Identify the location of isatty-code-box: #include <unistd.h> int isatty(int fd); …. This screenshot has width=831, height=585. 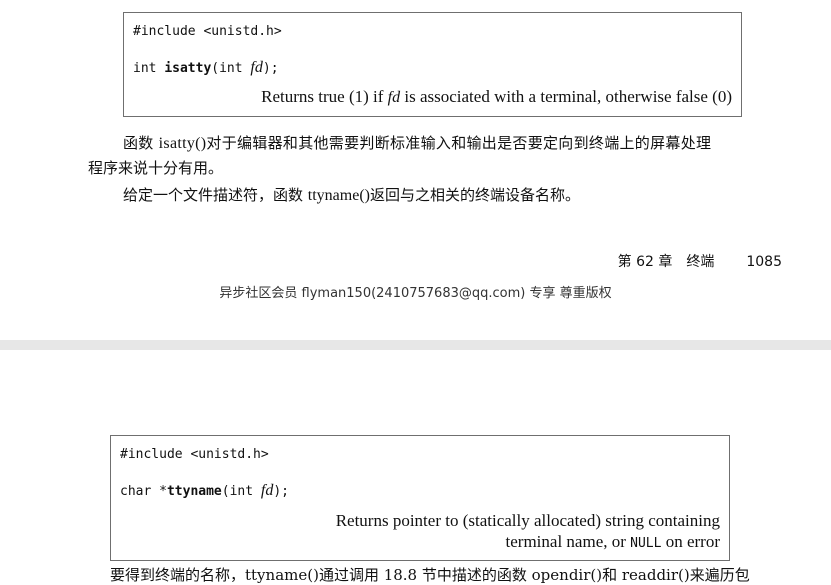
(432, 64).